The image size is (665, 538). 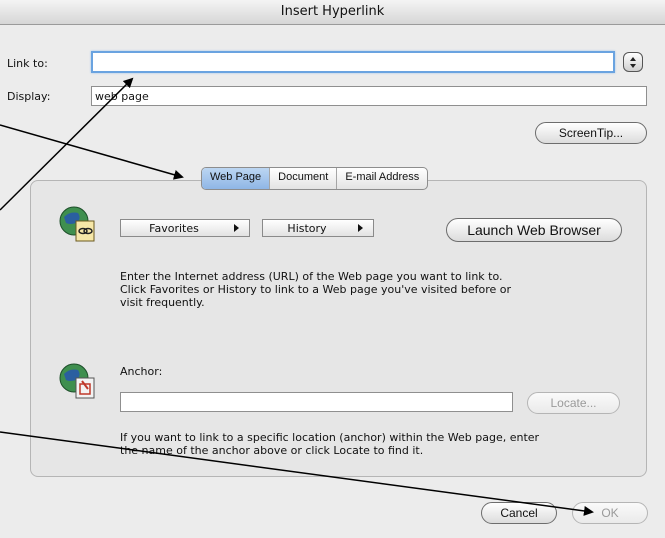 I want to click on history-button: History, so click(x=318, y=228).